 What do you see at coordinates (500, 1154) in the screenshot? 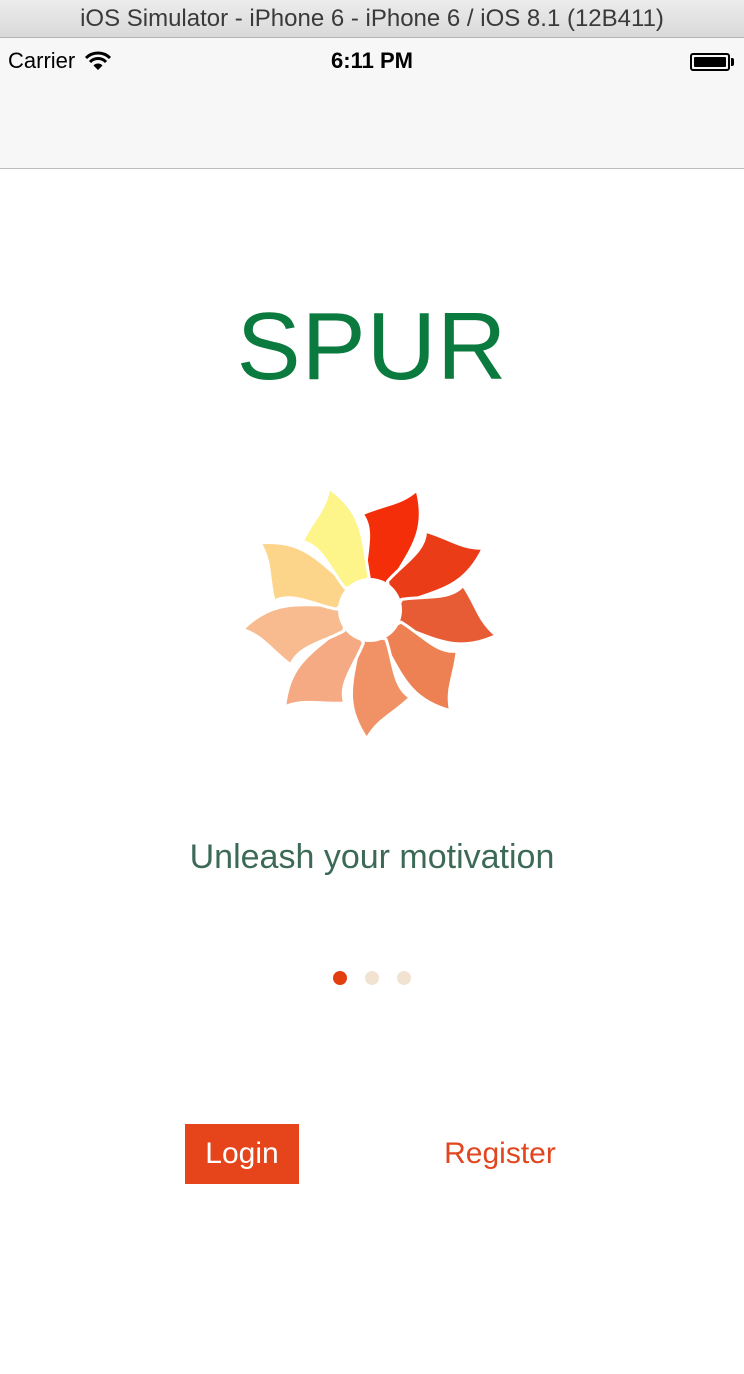
I see `register-button: Register` at bounding box center [500, 1154].